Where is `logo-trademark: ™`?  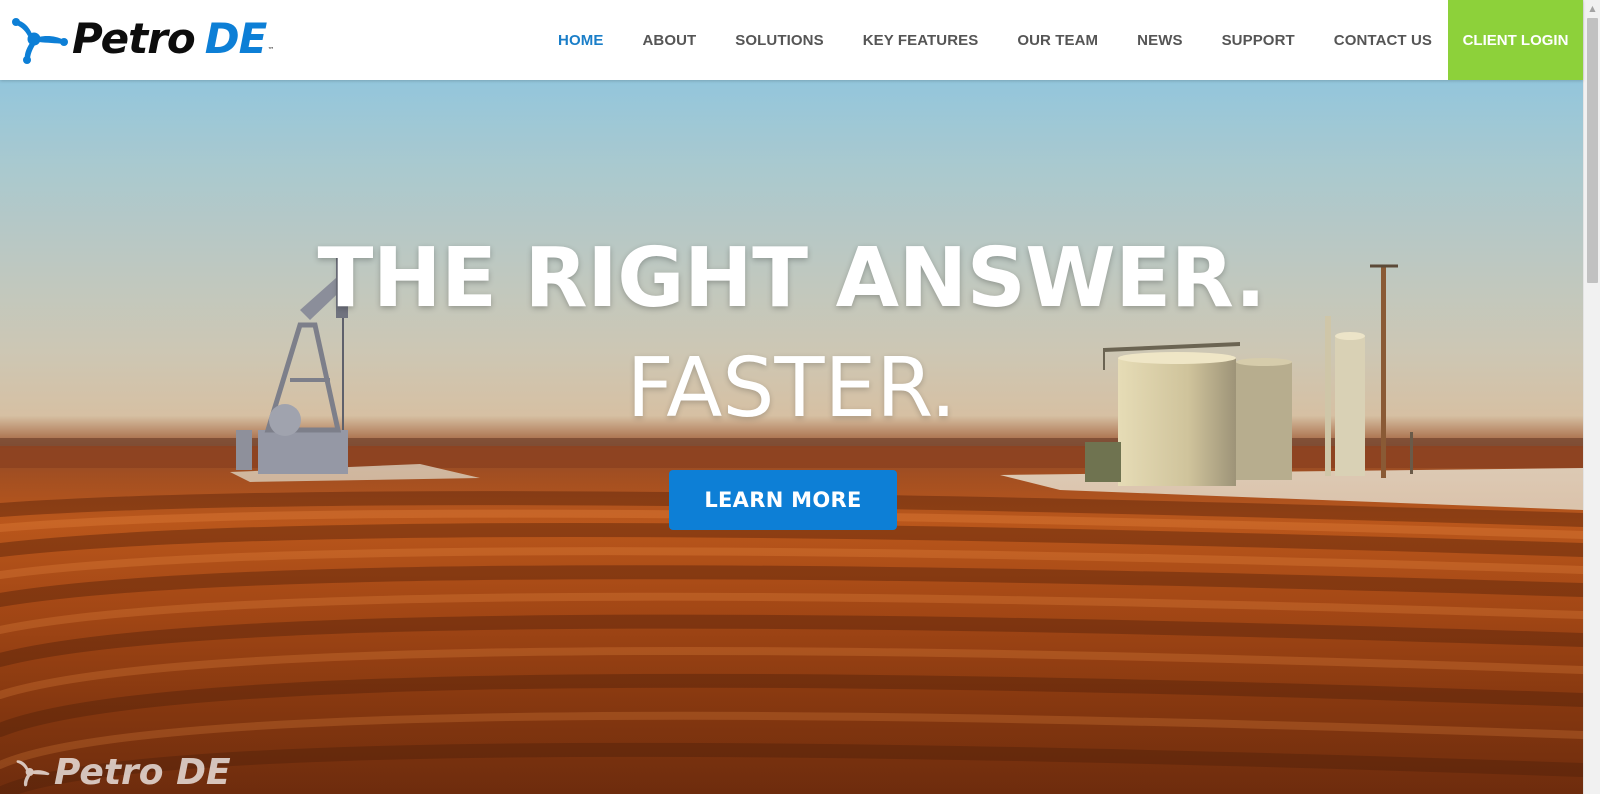
logo-trademark: ™ is located at coordinates (271, 50).